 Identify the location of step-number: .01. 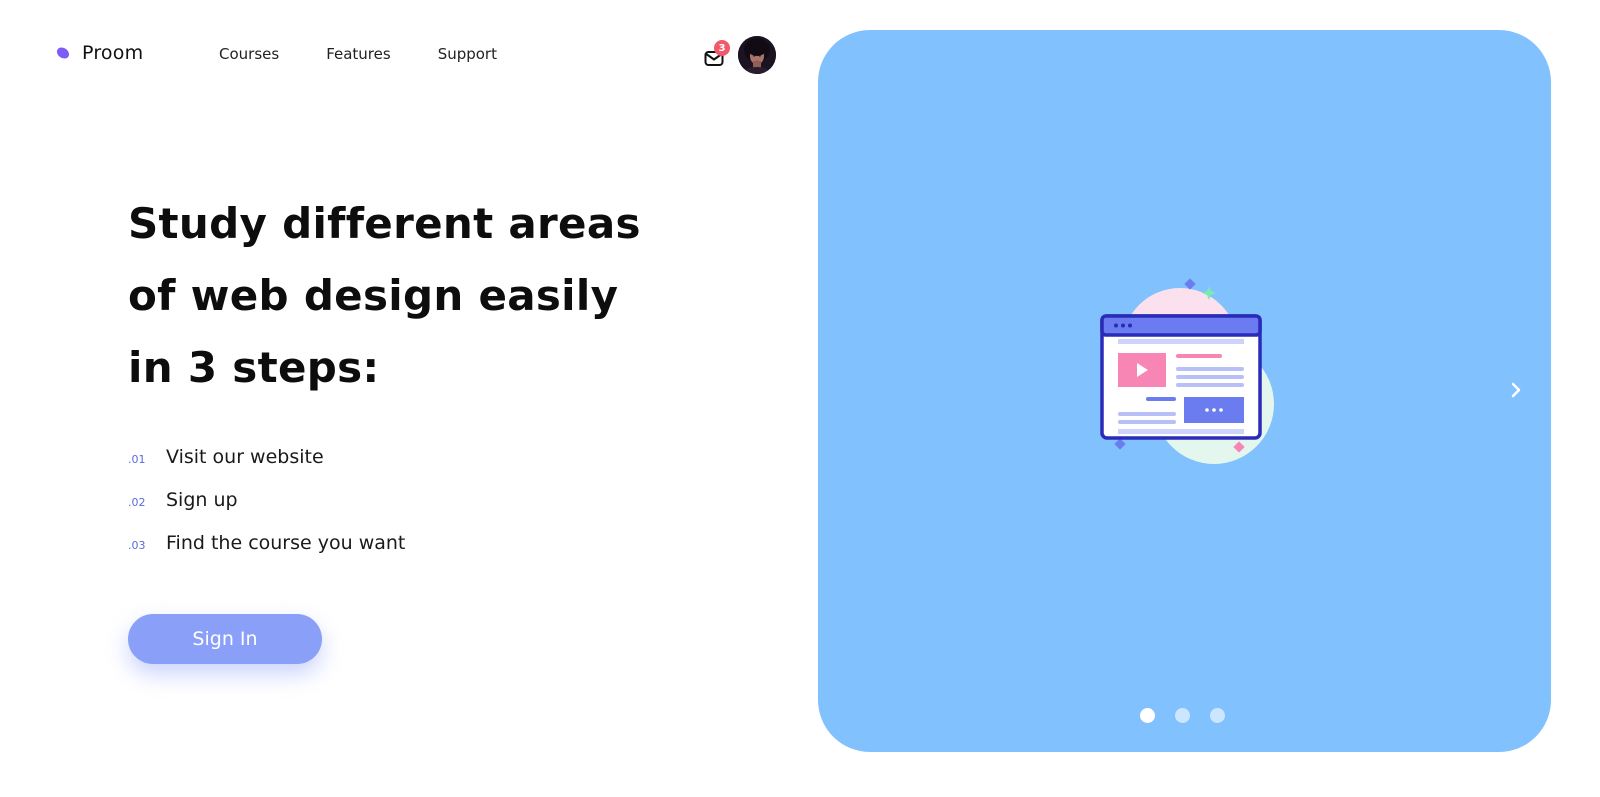
(137, 459).